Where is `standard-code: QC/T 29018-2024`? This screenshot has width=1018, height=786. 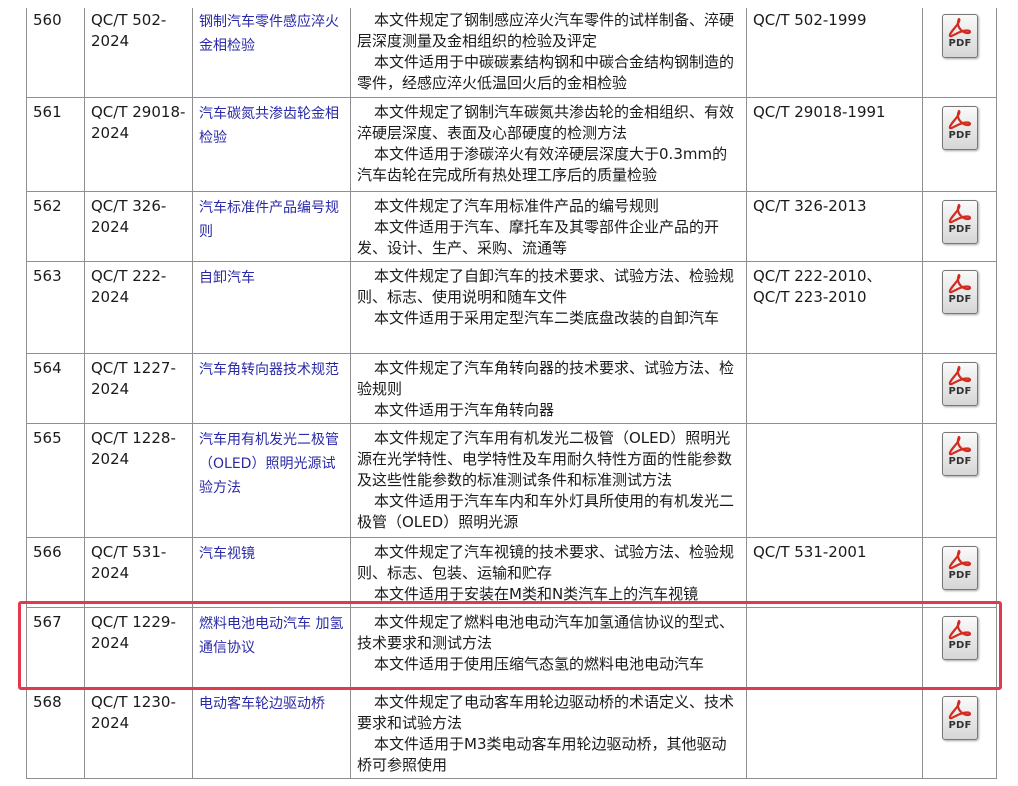 standard-code: QC/T 29018-2024 is located at coordinates (138, 144).